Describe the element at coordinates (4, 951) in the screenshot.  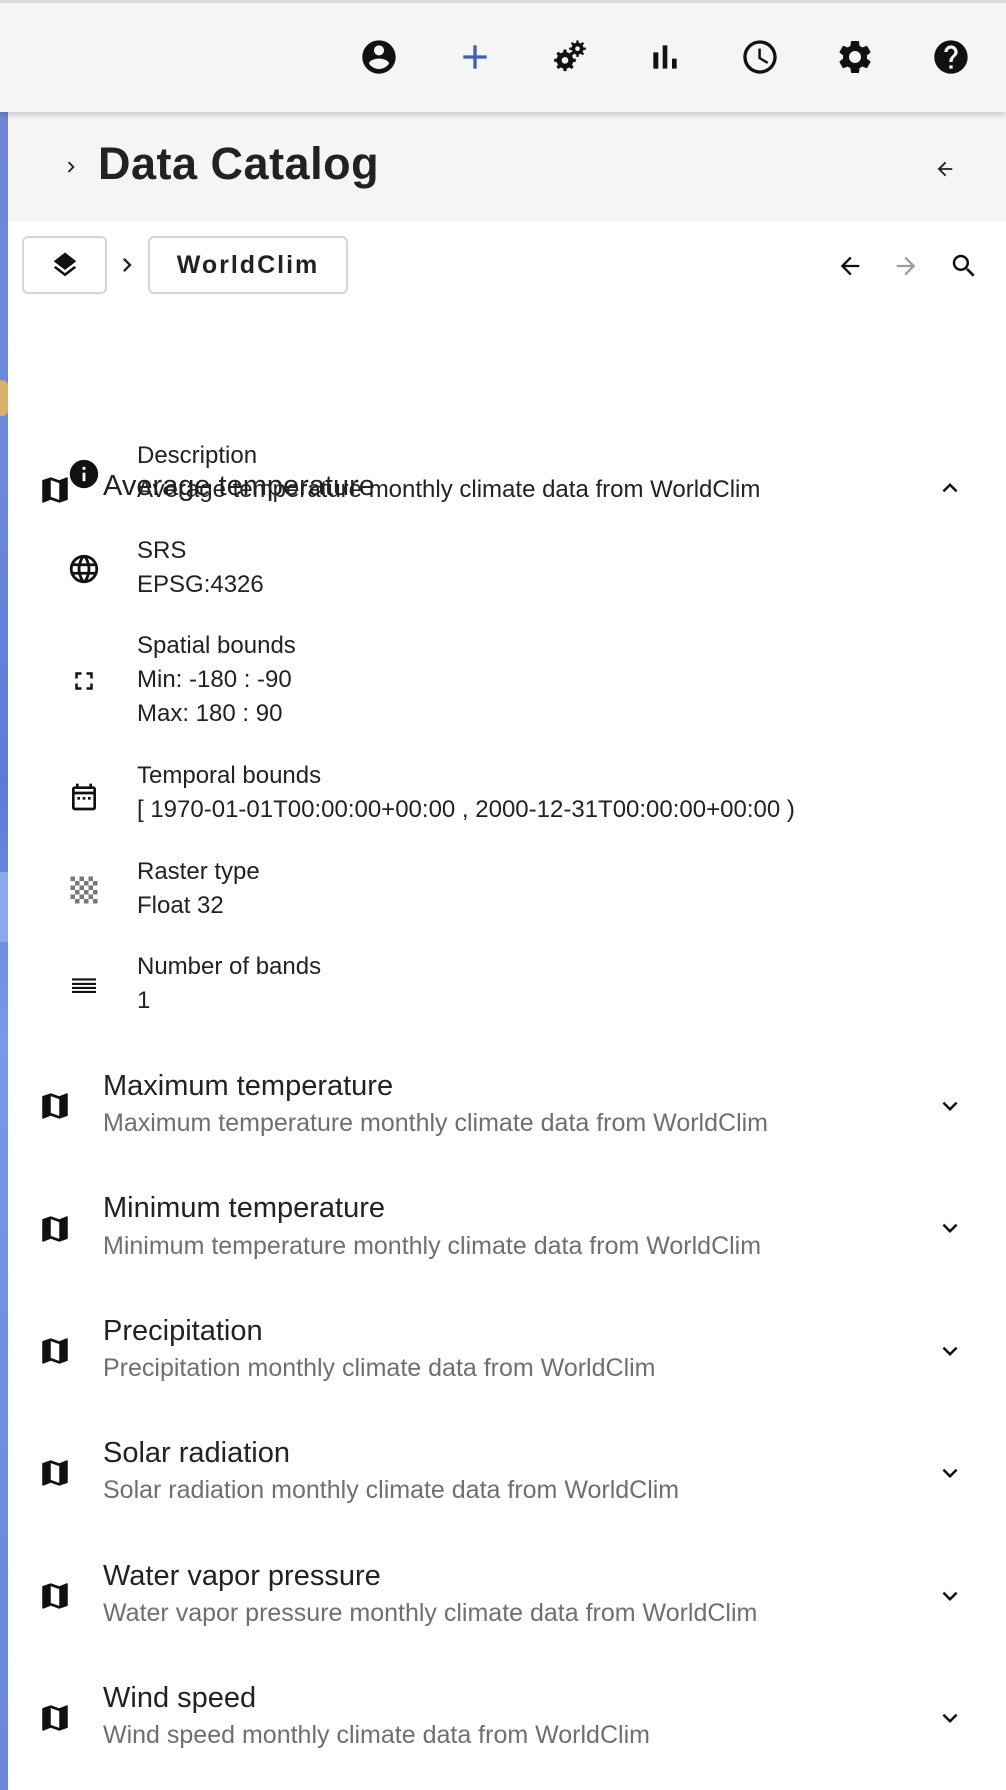
I see `map-background-edge` at that location.